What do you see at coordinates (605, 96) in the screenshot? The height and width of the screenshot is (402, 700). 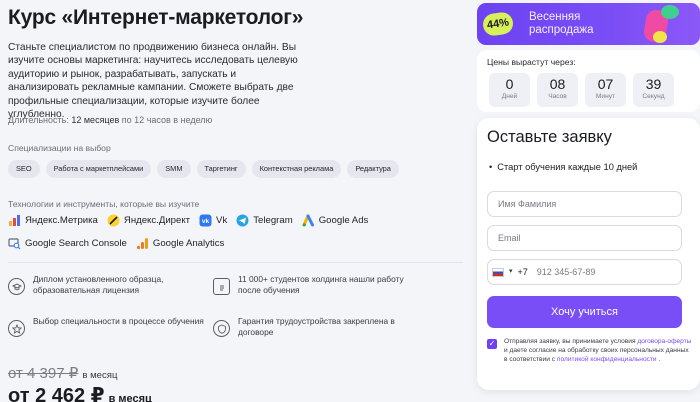 I see `timer-unit: Минут` at bounding box center [605, 96].